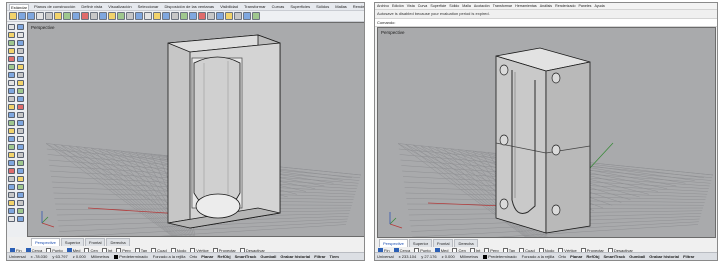 This screenshot has height=265, width=725. I want to click on menu-item: Transformar, so click(502, 6).